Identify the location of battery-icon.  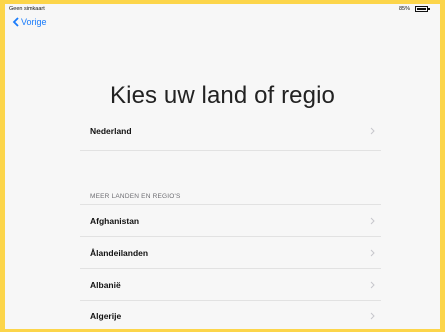
(422, 9).